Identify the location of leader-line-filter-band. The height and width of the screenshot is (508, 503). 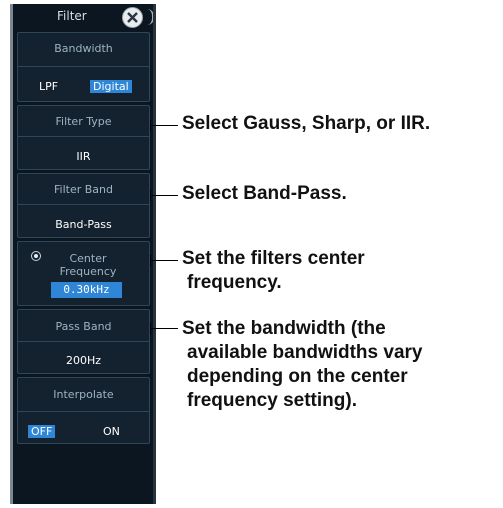
(164, 195).